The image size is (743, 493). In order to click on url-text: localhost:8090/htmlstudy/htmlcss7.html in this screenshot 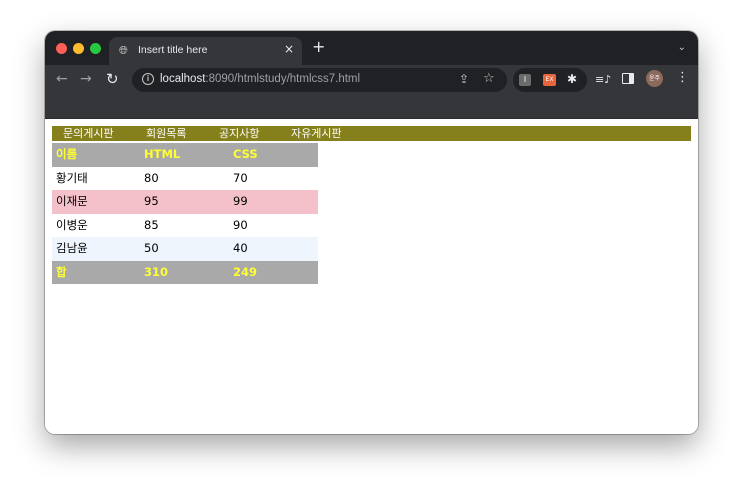, I will do `click(260, 79)`.